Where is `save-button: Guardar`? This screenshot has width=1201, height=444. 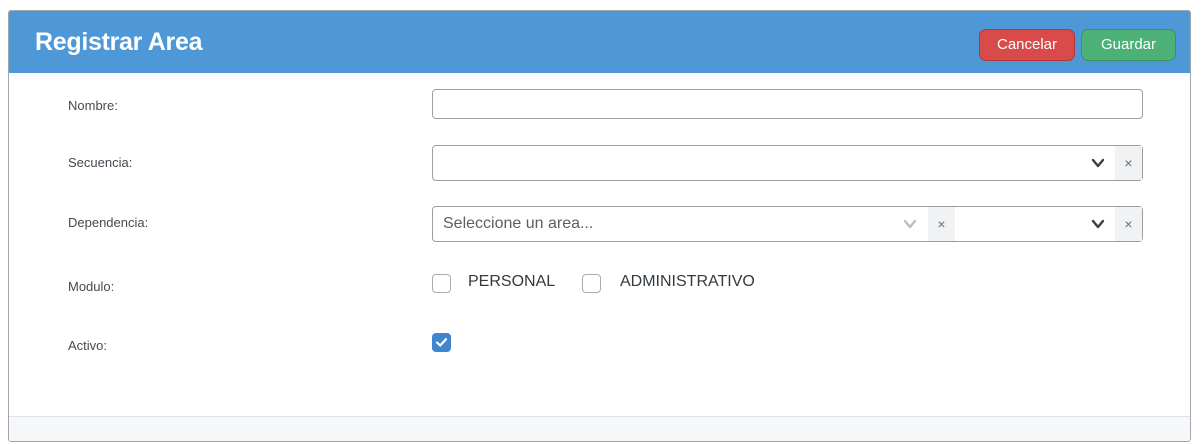 save-button: Guardar is located at coordinates (1128, 45).